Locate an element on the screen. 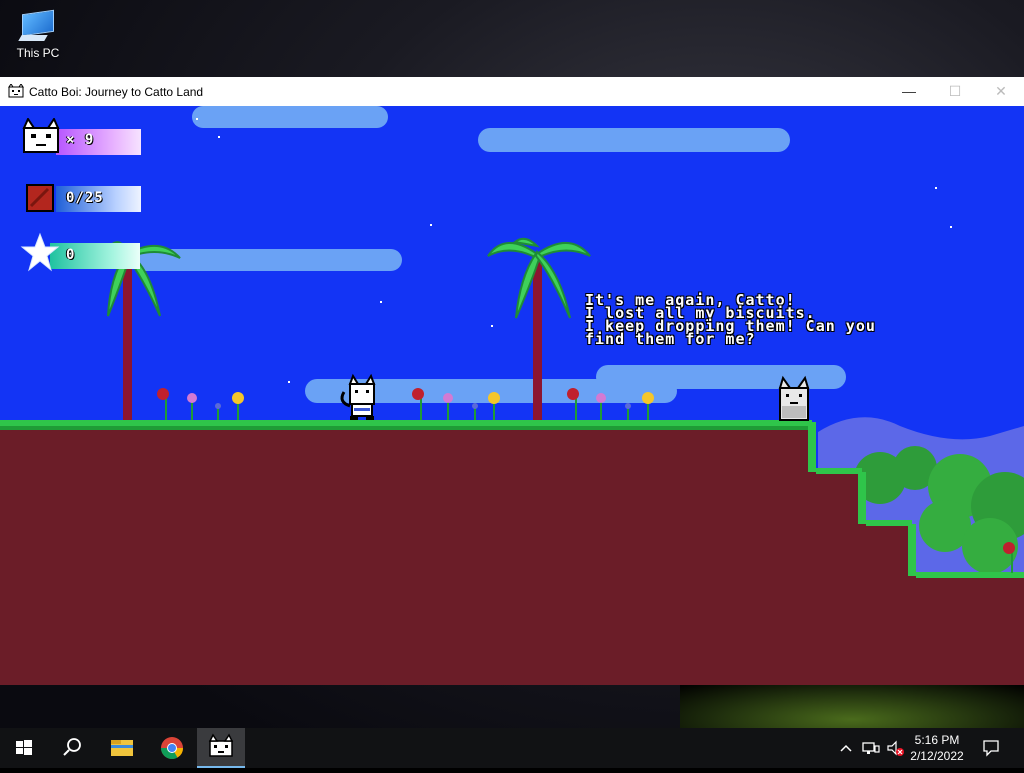 This screenshot has width=1024, height=773. file-explorer-button is located at coordinates (122, 748).